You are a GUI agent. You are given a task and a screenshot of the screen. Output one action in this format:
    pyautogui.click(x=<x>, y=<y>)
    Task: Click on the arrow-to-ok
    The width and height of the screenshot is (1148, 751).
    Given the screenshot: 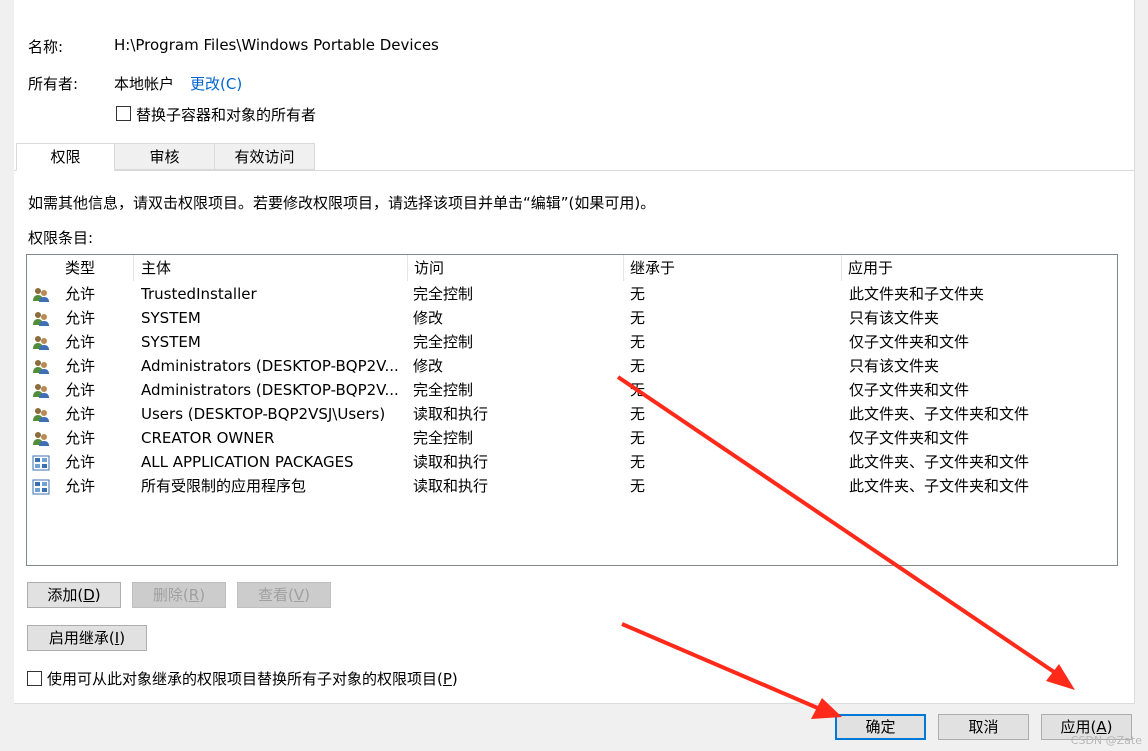 What is the action you would take?
    pyautogui.click(x=721, y=666)
    